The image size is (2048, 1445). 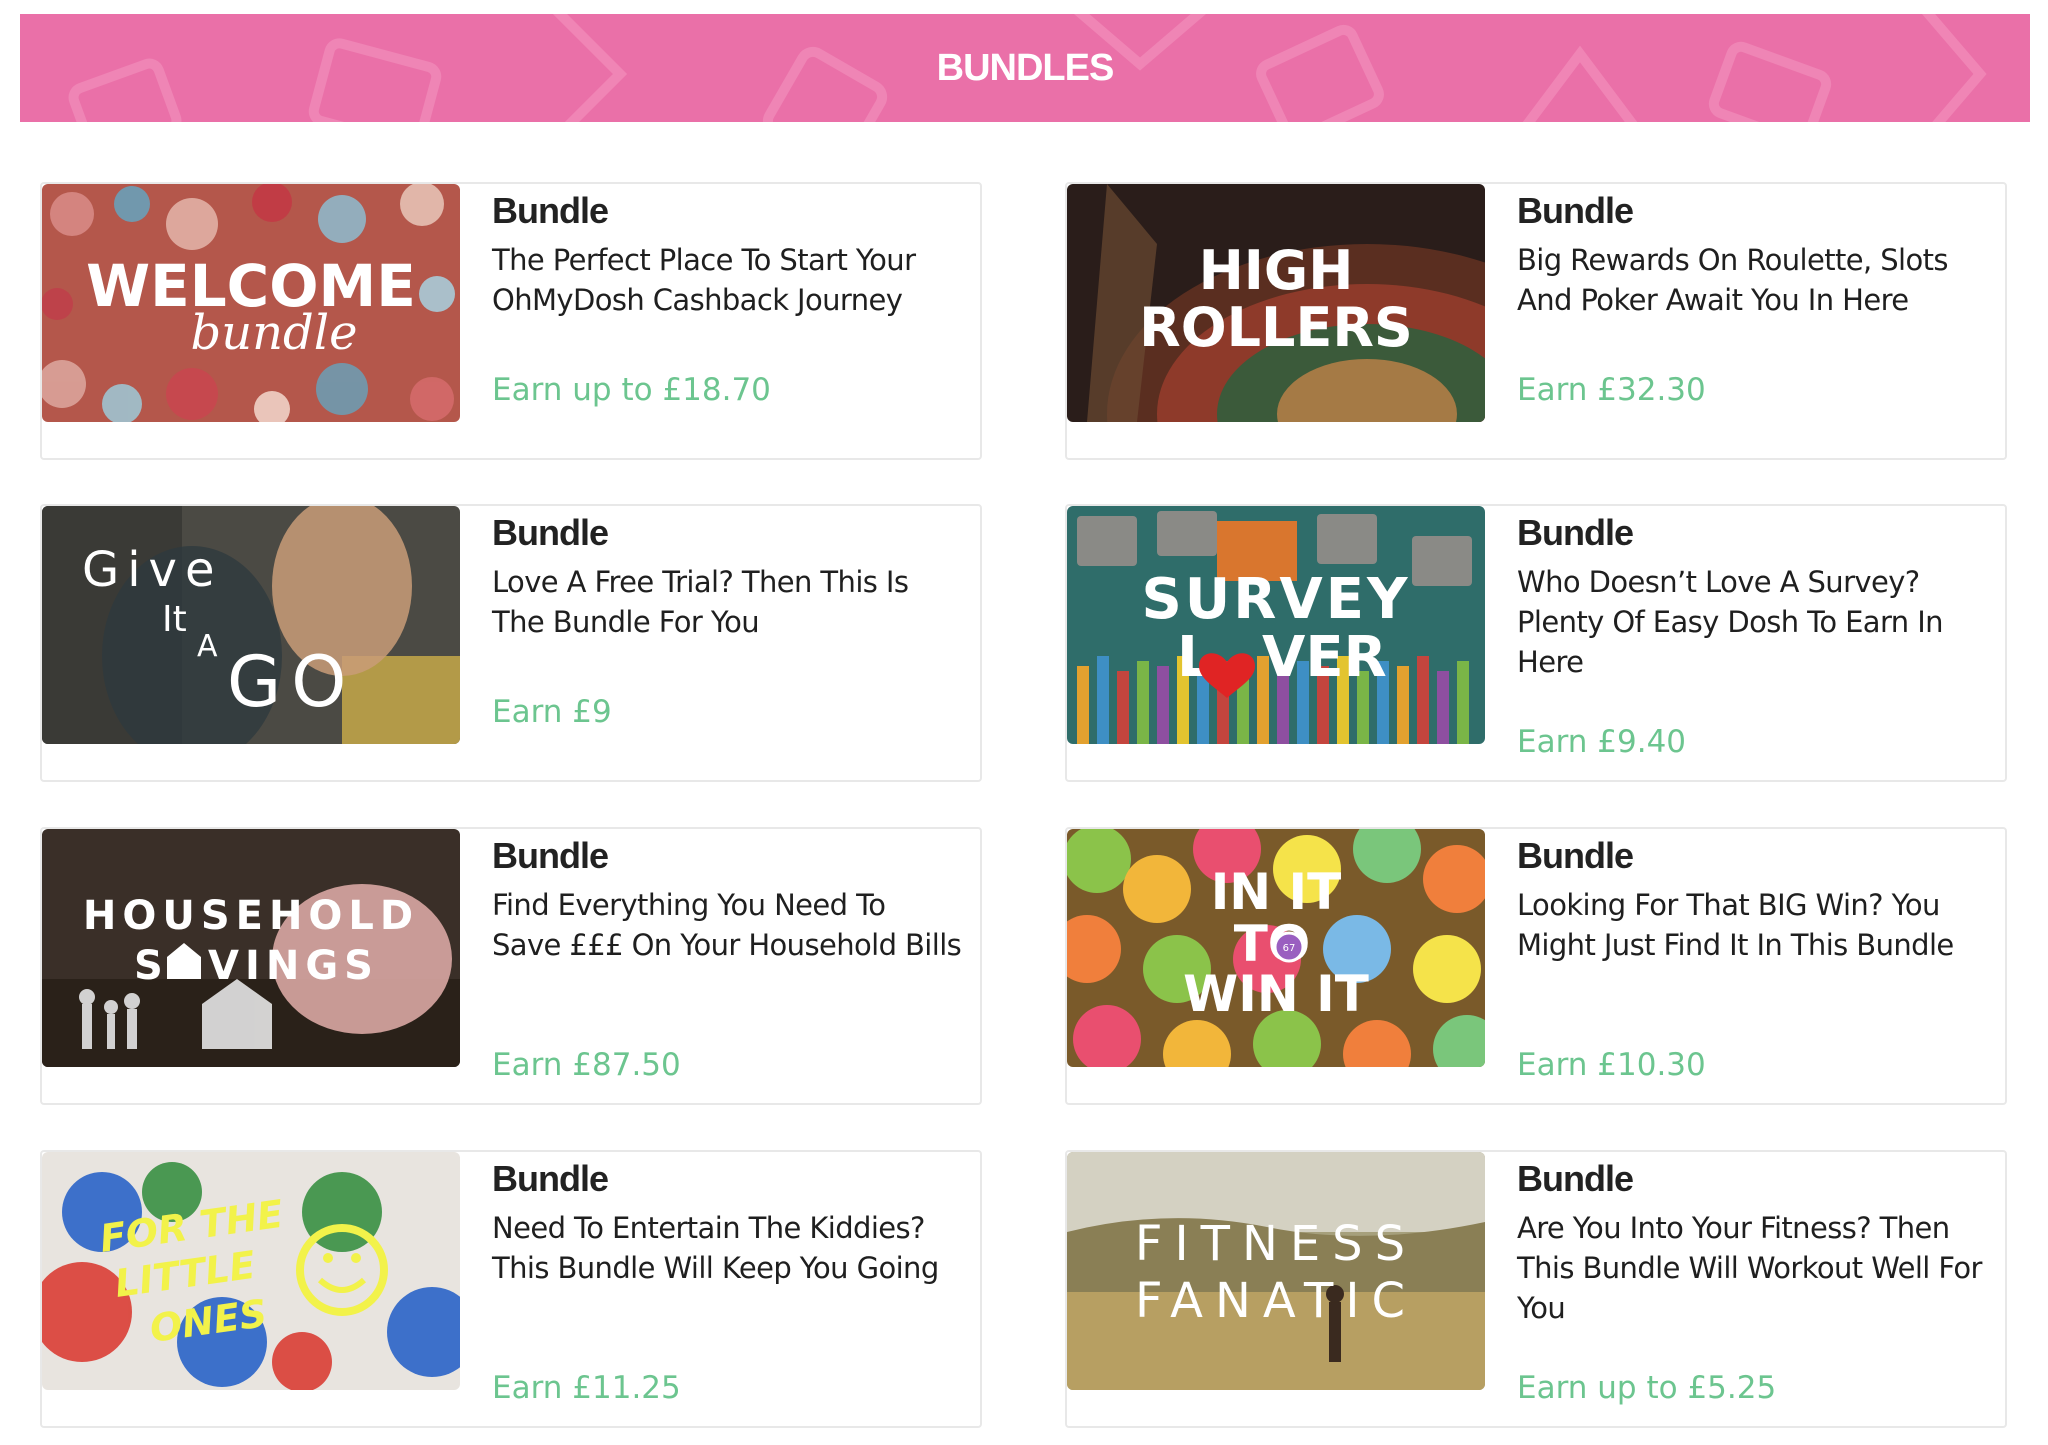 I want to click on bundle-image-household-savings: HOUSEHOLD S VINGS, so click(x=251, y=948).